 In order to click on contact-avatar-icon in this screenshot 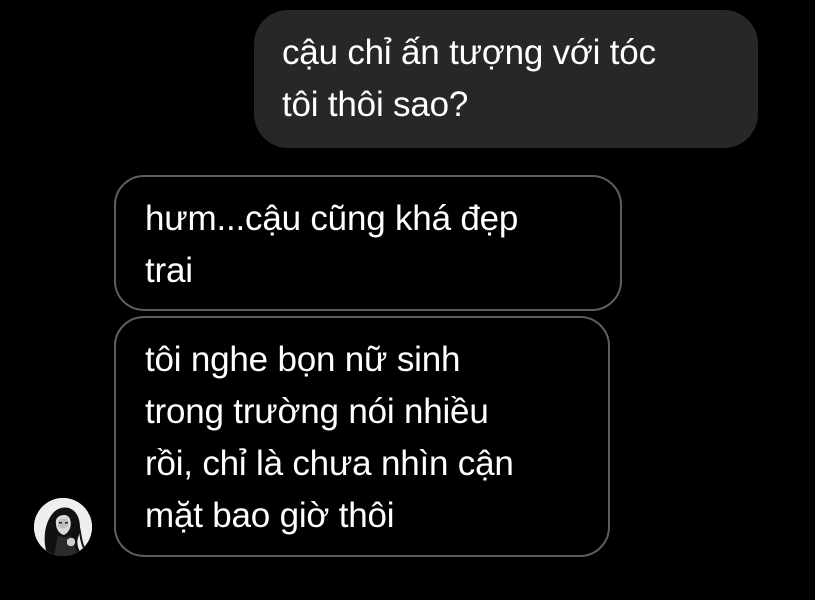, I will do `click(63, 527)`.